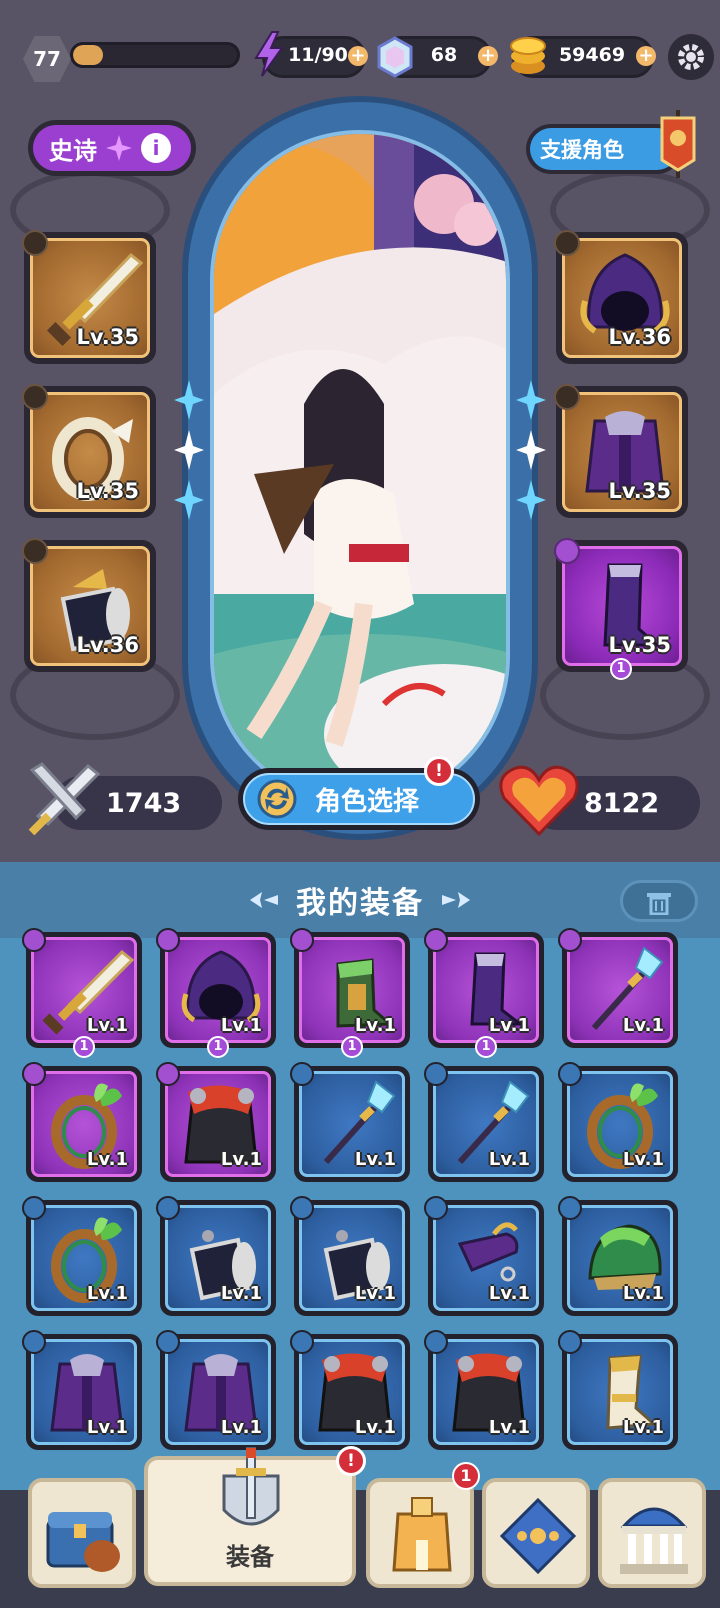 The image size is (720, 1608). Describe the element at coordinates (439, 771) in the screenshot. I see `alert-badge: !` at that location.